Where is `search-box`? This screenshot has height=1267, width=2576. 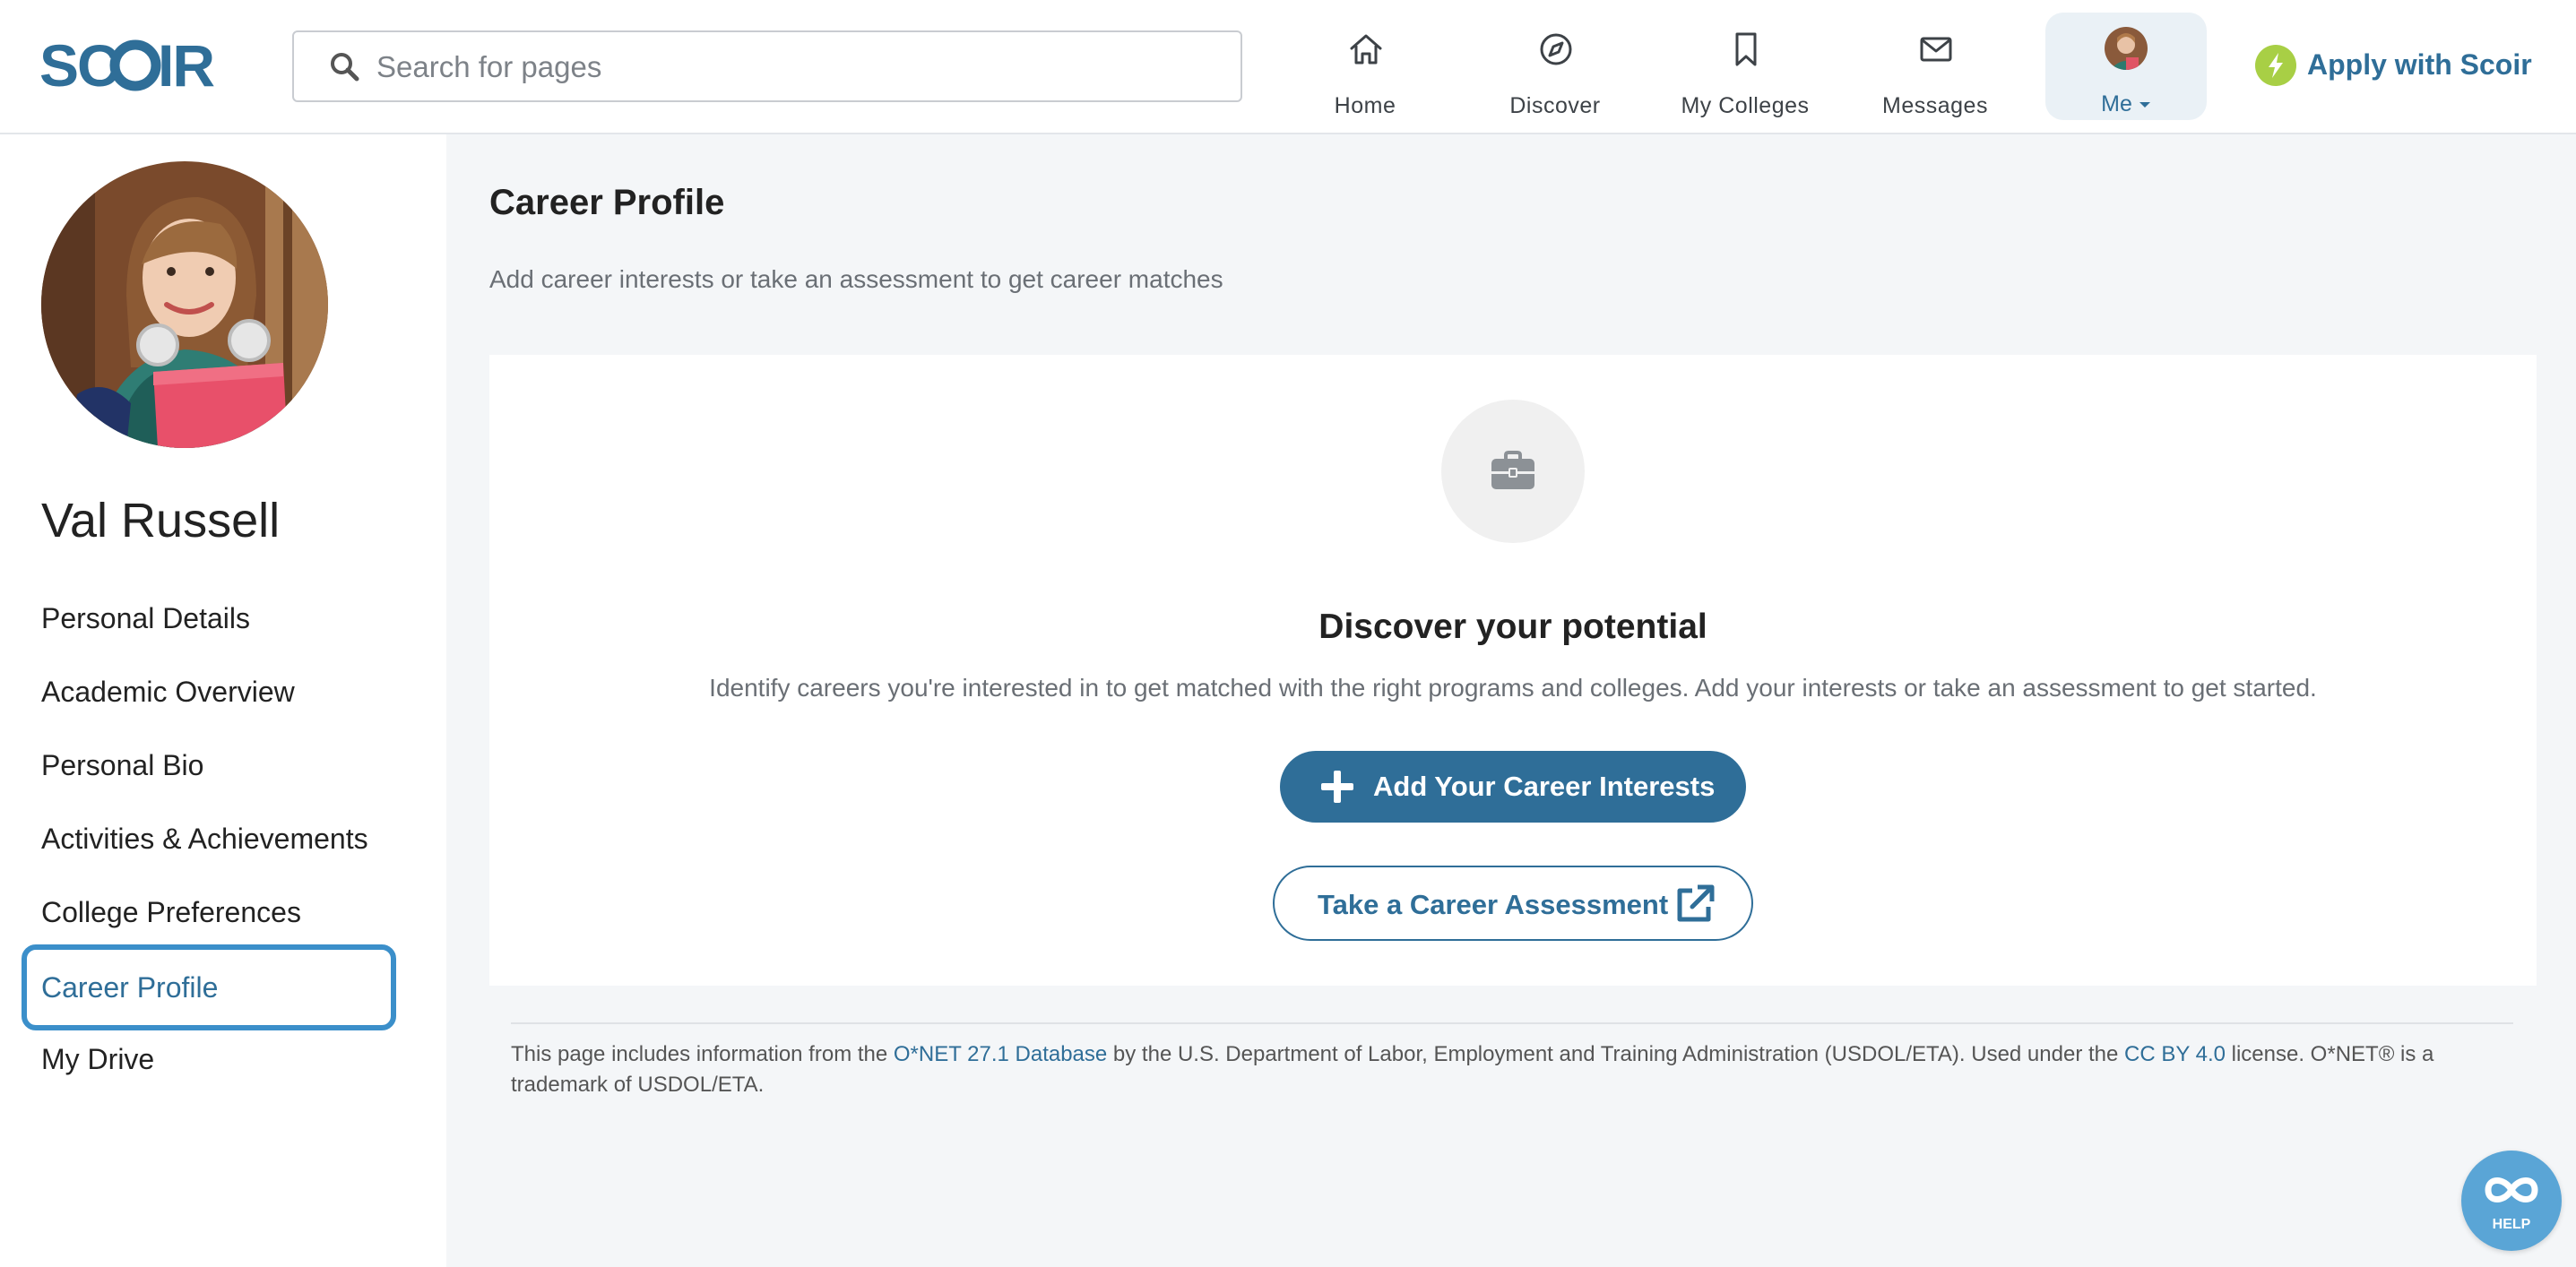
search-box is located at coordinates (767, 66).